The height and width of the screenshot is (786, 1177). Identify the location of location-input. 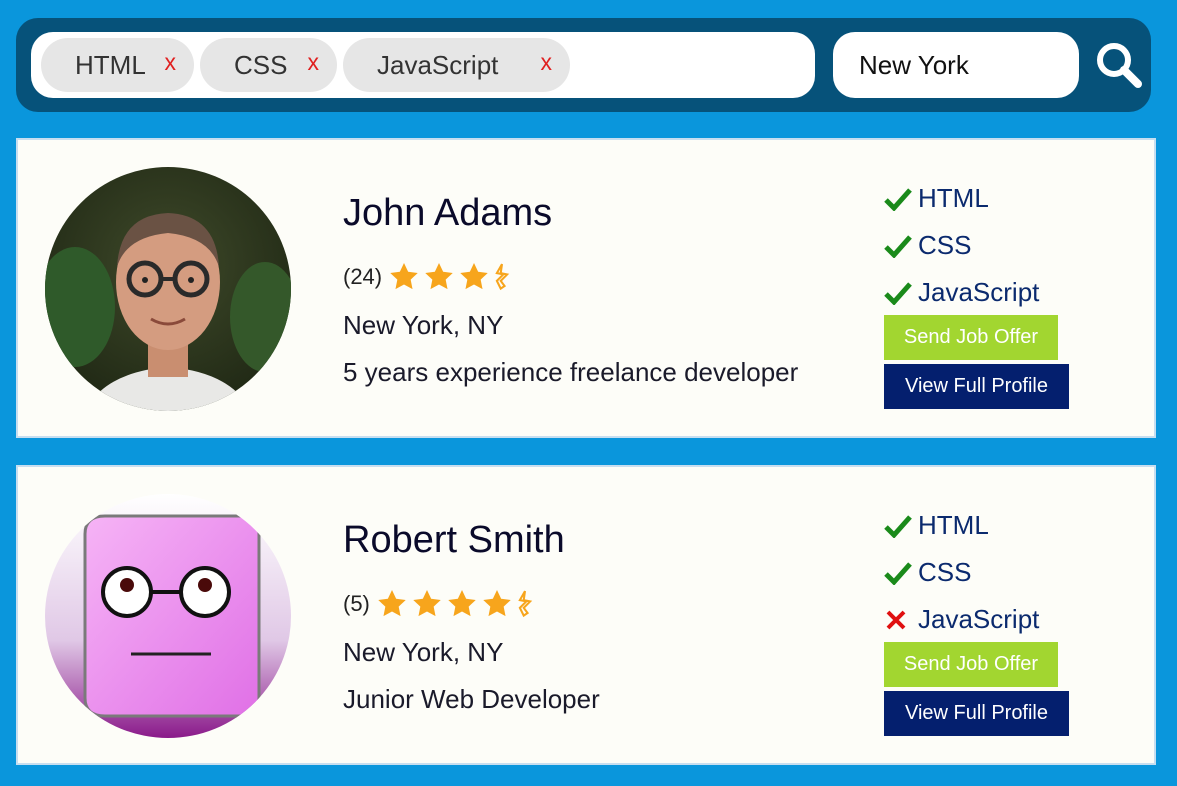
(956, 65).